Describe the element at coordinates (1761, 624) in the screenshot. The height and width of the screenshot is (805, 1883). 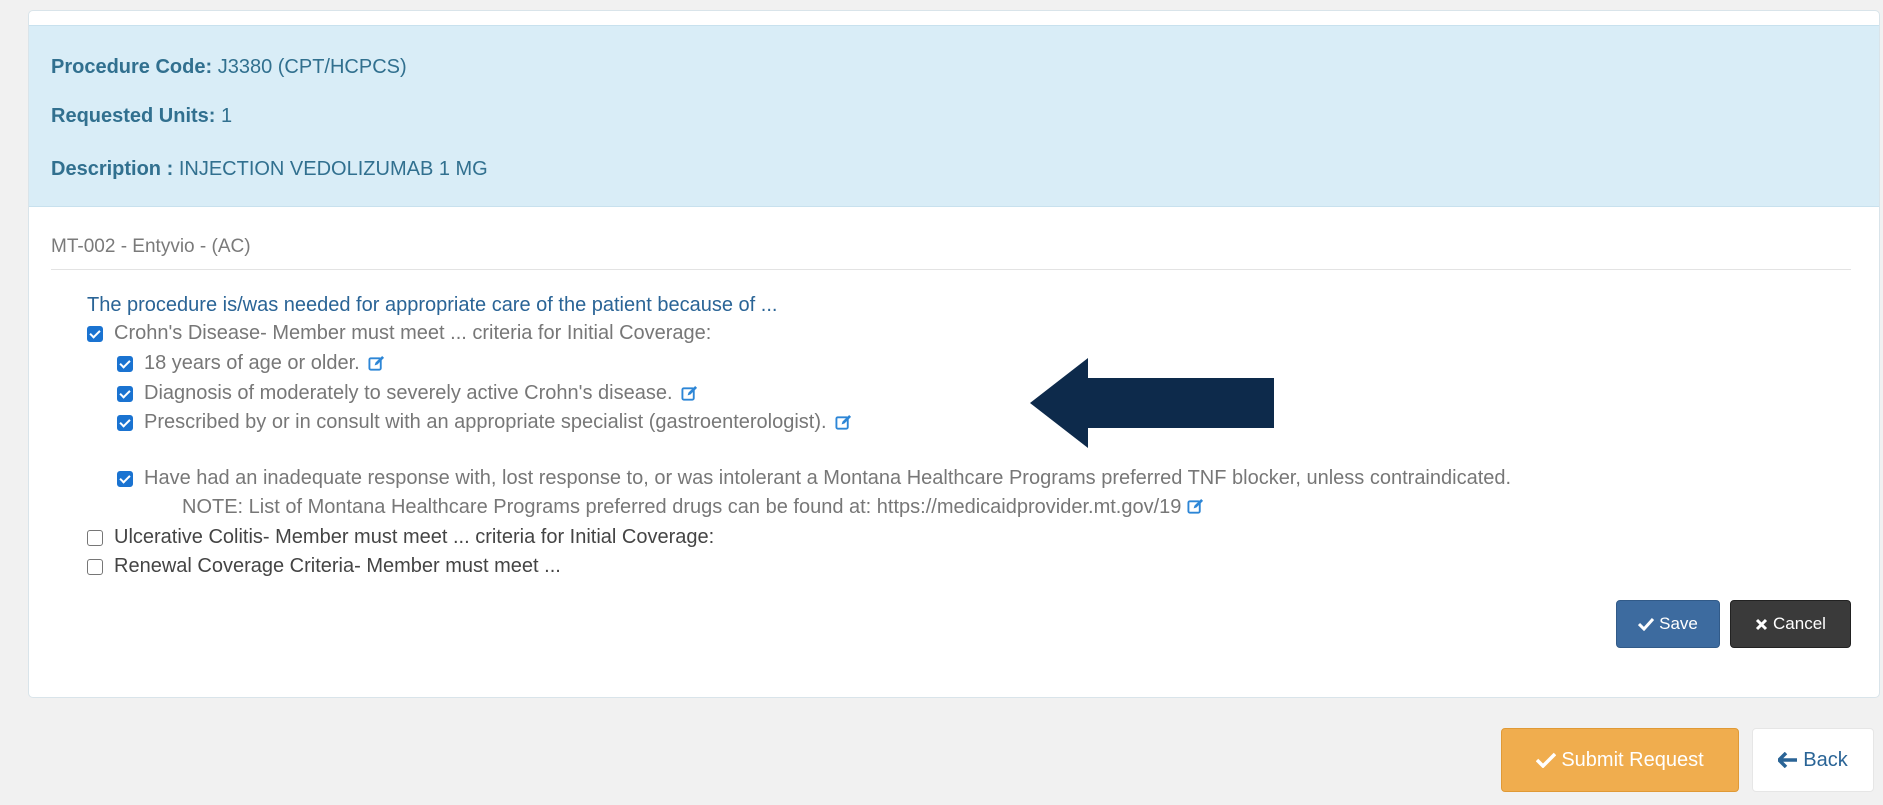
I see `x-icon` at that location.